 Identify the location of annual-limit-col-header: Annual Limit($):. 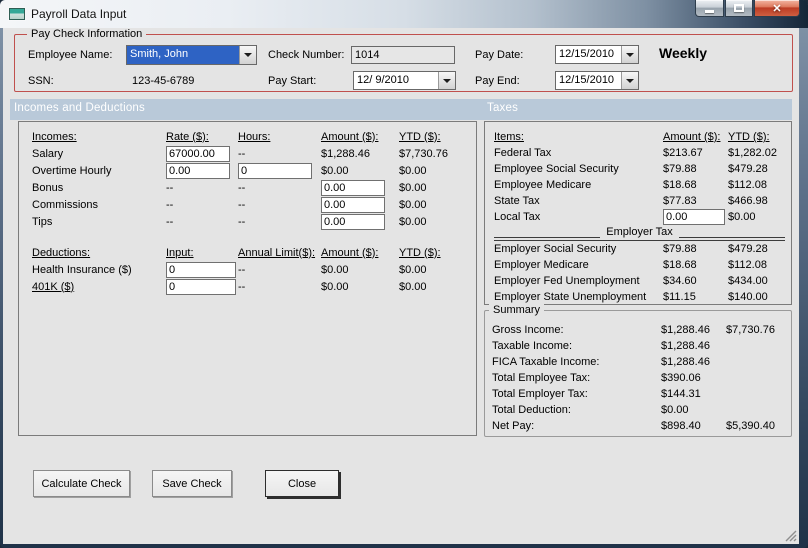
(277, 252).